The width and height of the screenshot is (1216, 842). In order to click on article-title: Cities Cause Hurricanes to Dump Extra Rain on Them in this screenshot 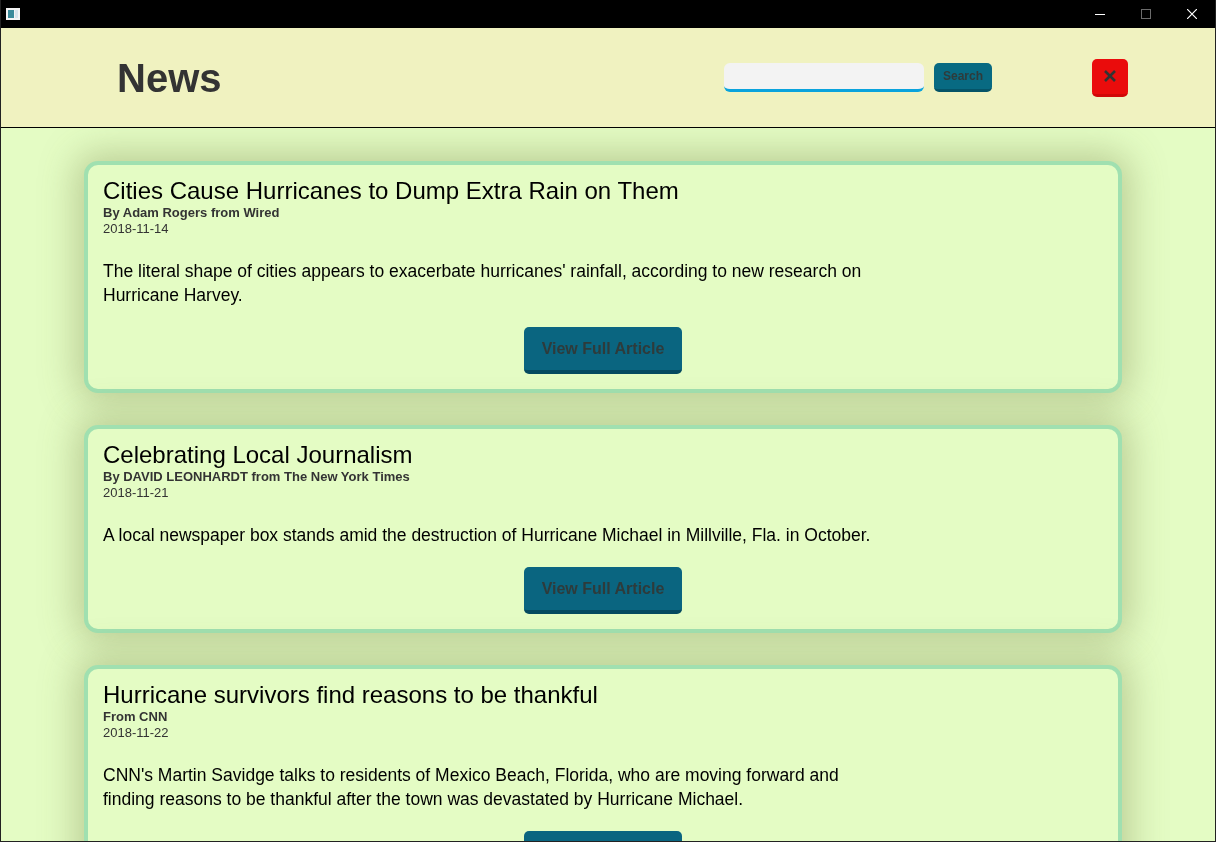, I will do `click(391, 191)`.